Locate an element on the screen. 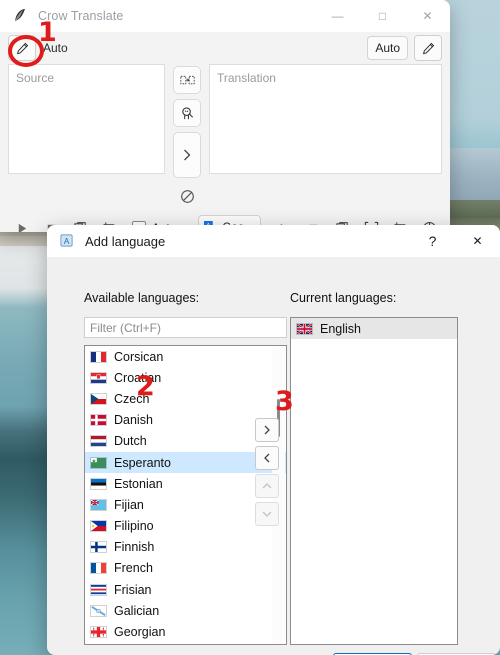 This screenshot has height=655, width=500. dialog-titlebar: A Add language ? ✕ is located at coordinates (273, 241).